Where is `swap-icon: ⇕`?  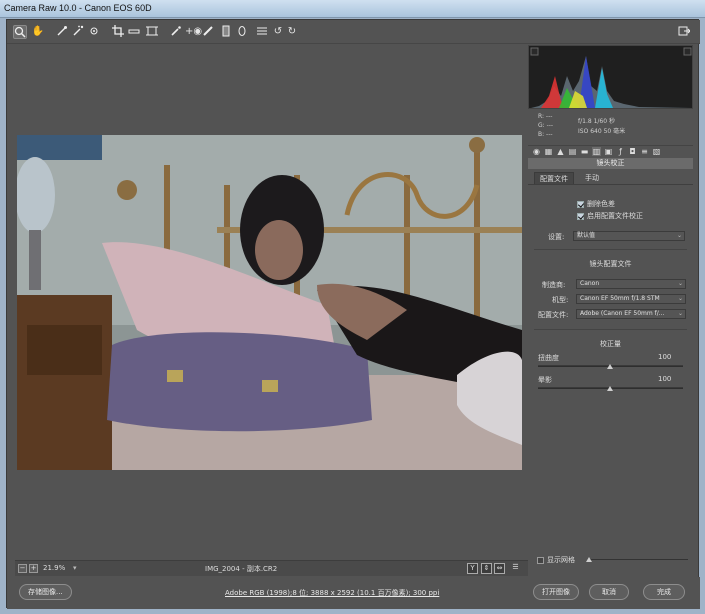
swap-icon: ⇕ is located at coordinates (486, 568).